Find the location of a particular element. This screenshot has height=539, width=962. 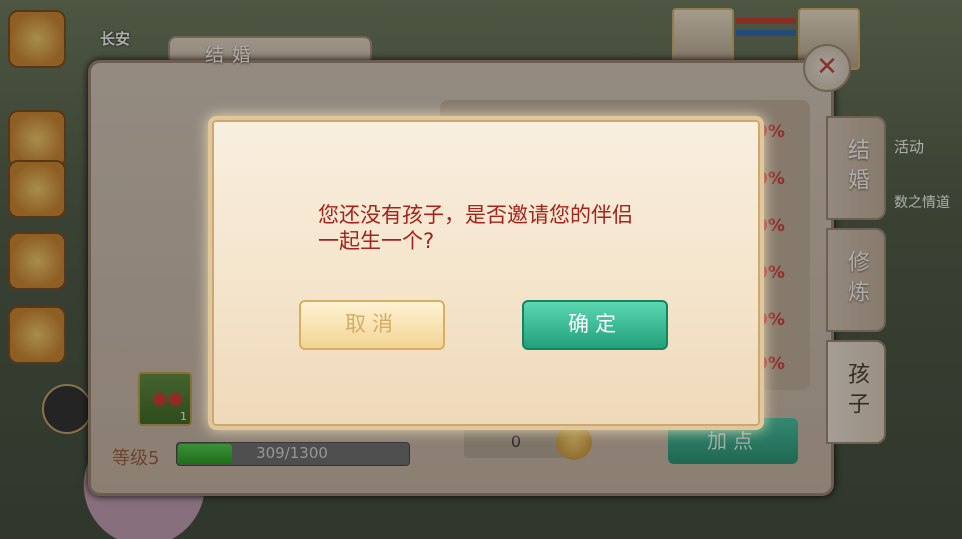

dialog-message-line: 一起生一个? is located at coordinates (376, 241).